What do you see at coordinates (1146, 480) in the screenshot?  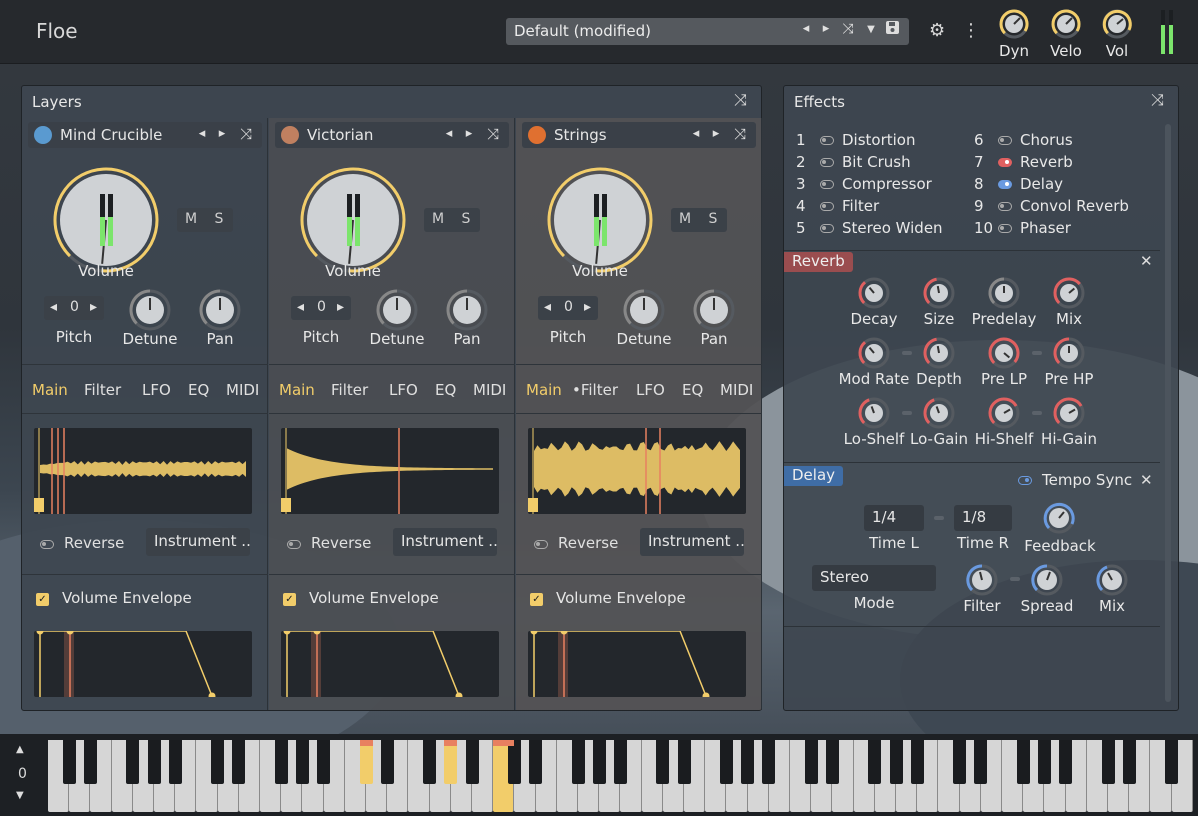 I see `delay-close-icon: ✕` at bounding box center [1146, 480].